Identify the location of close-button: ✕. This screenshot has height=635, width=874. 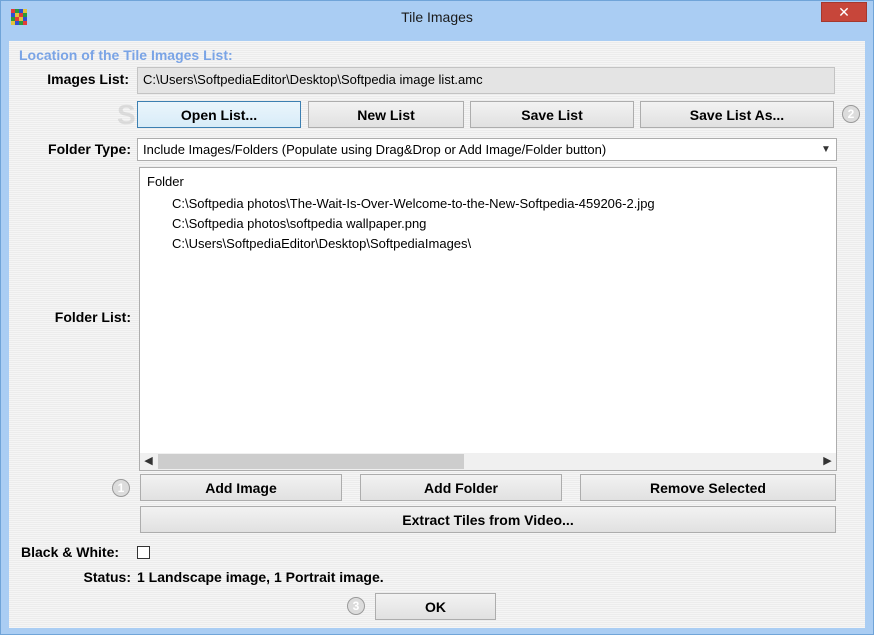
(844, 12).